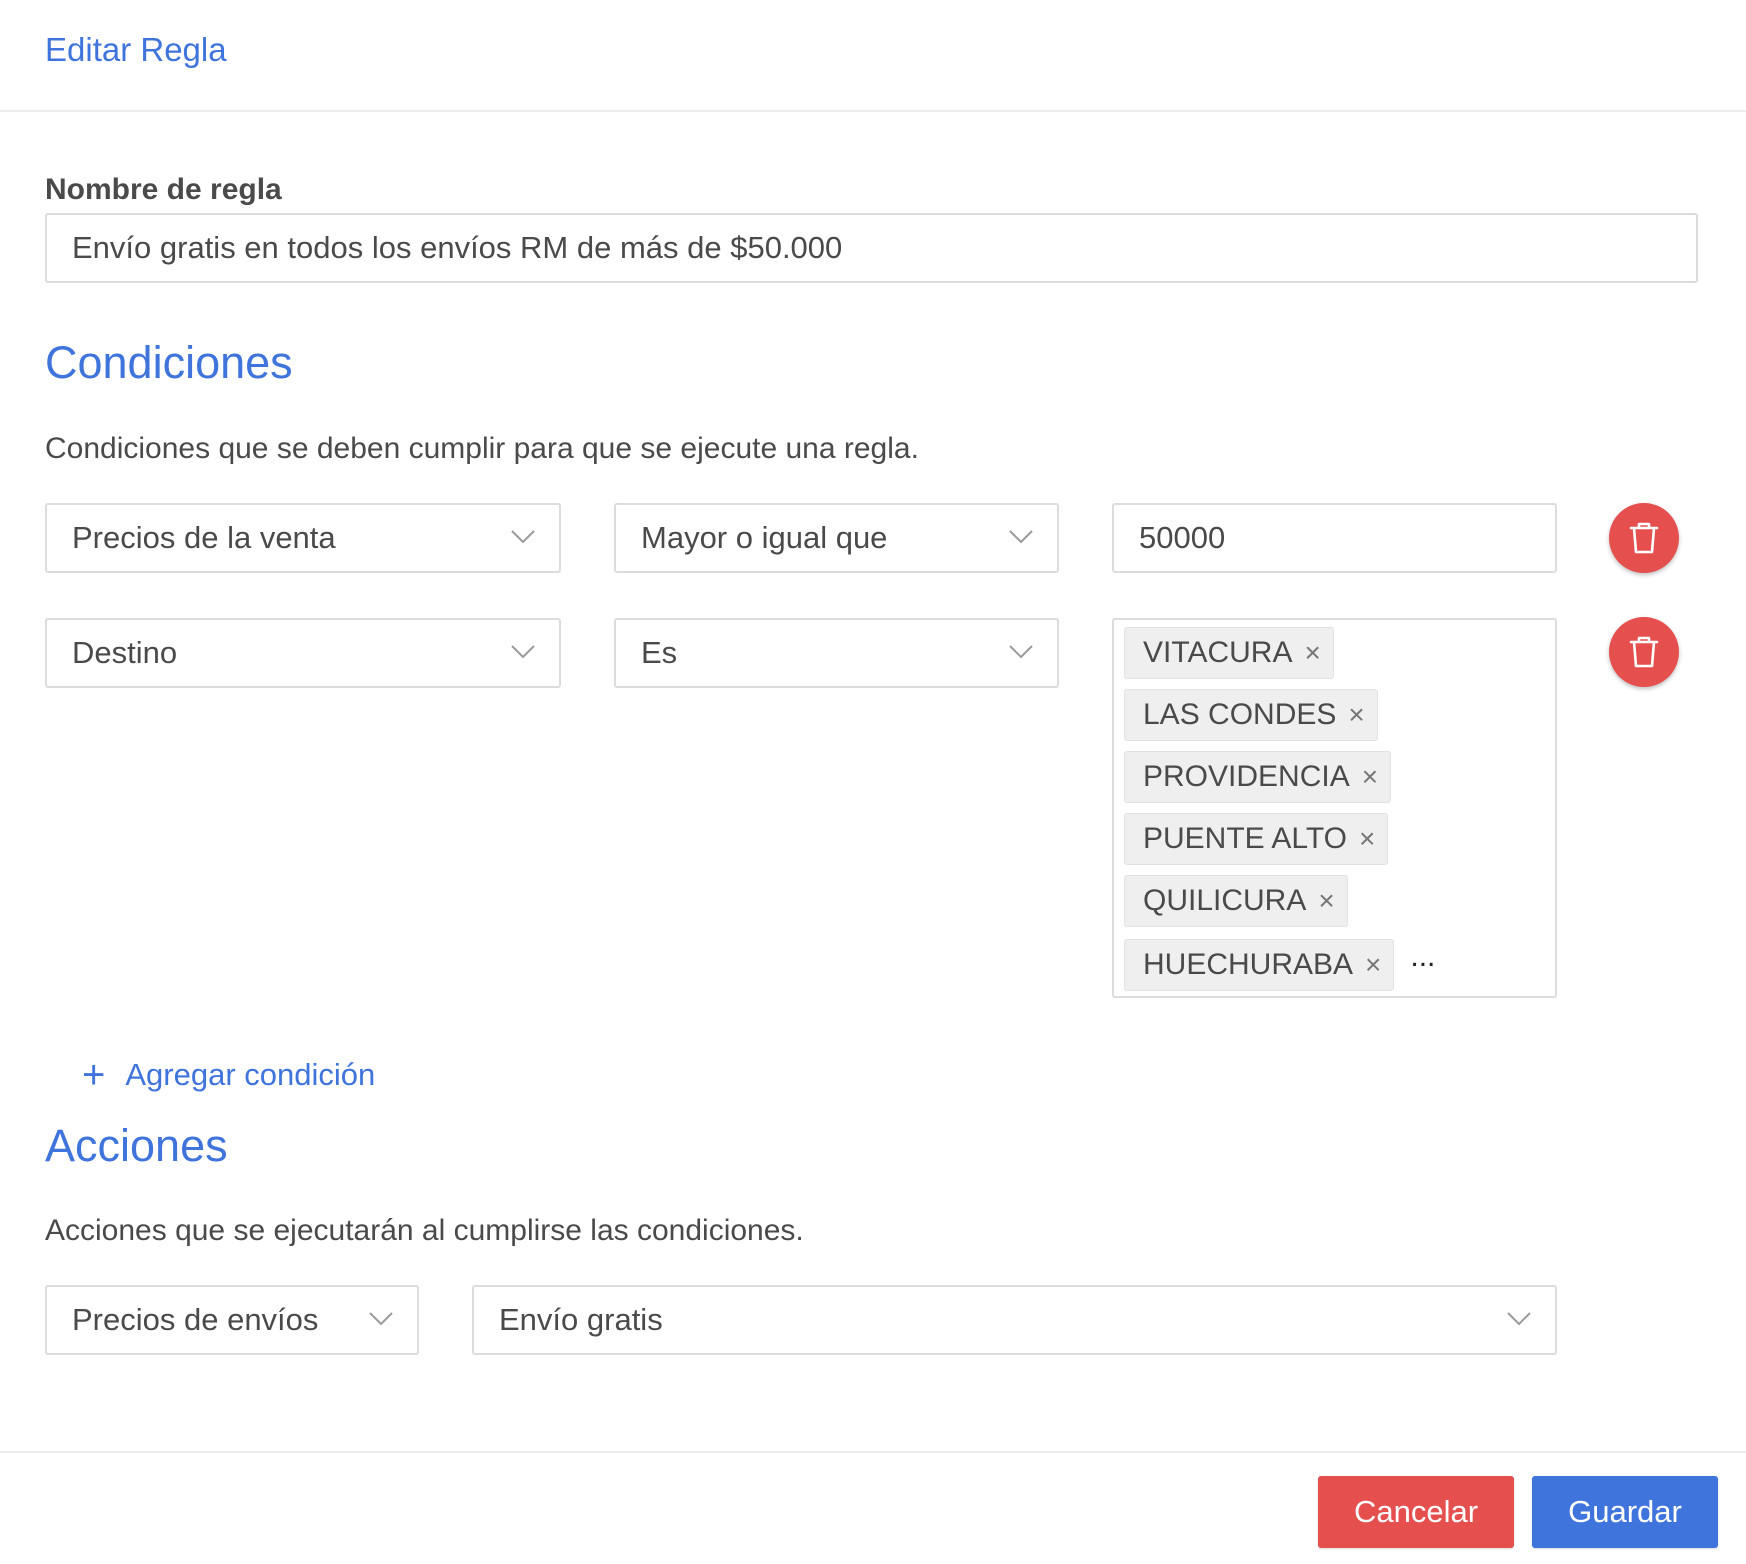 This screenshot has height=1564, width=1746. Describe the element at coordinates (250, 1074) in the screenshot. I see `add-condition-label: Agregar condición` at that location.